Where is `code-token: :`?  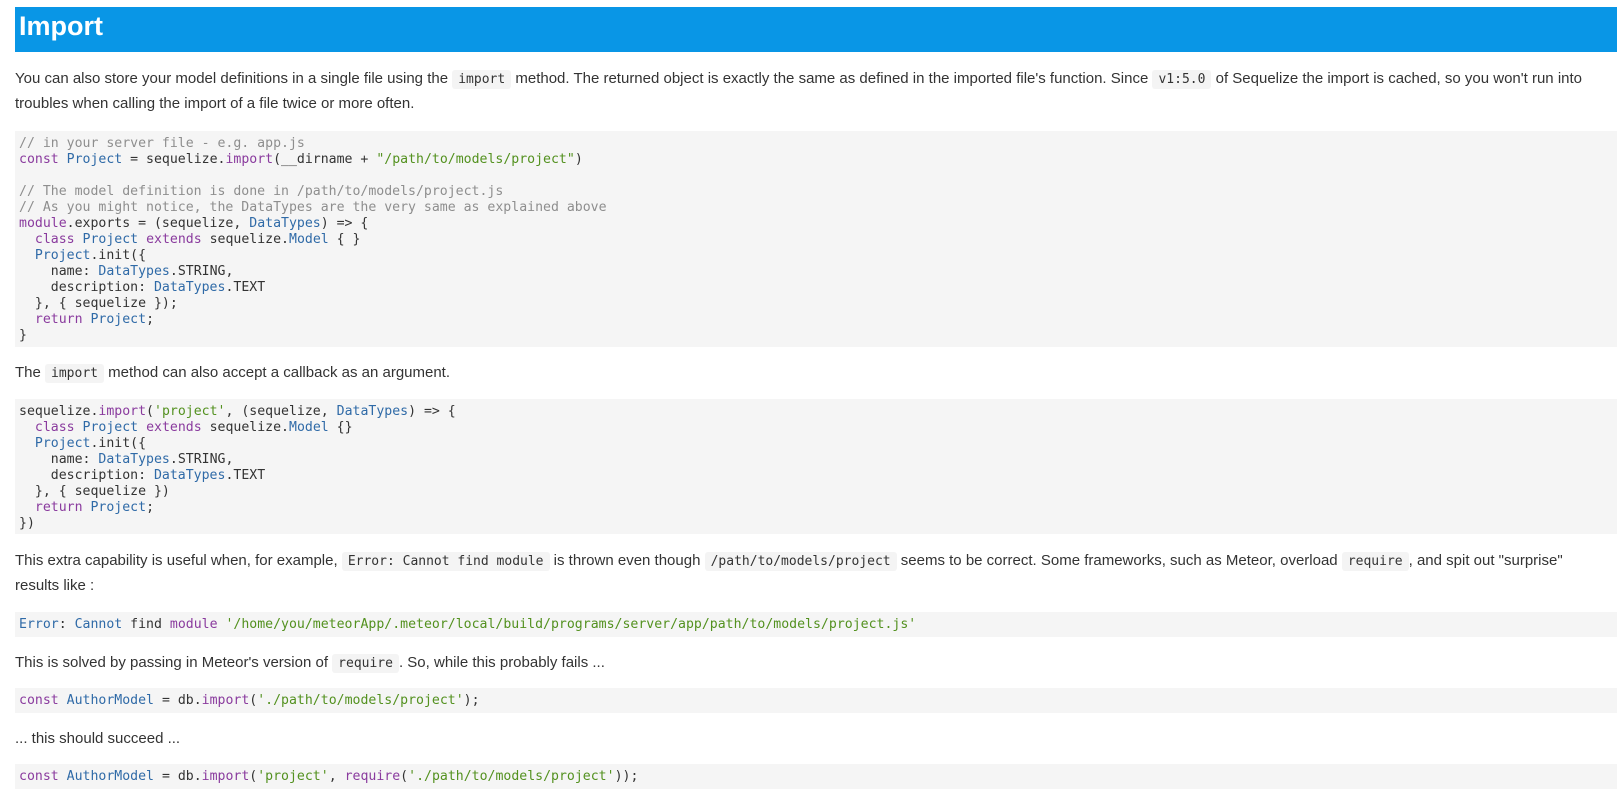 code-token: : is located at coordinates (66, 624).